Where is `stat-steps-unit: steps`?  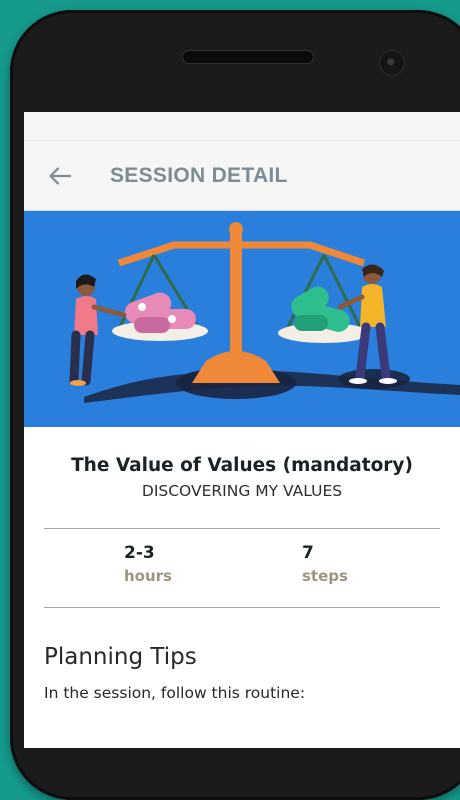
stat-steps-unit: steps is located at coordinates (325, 576).